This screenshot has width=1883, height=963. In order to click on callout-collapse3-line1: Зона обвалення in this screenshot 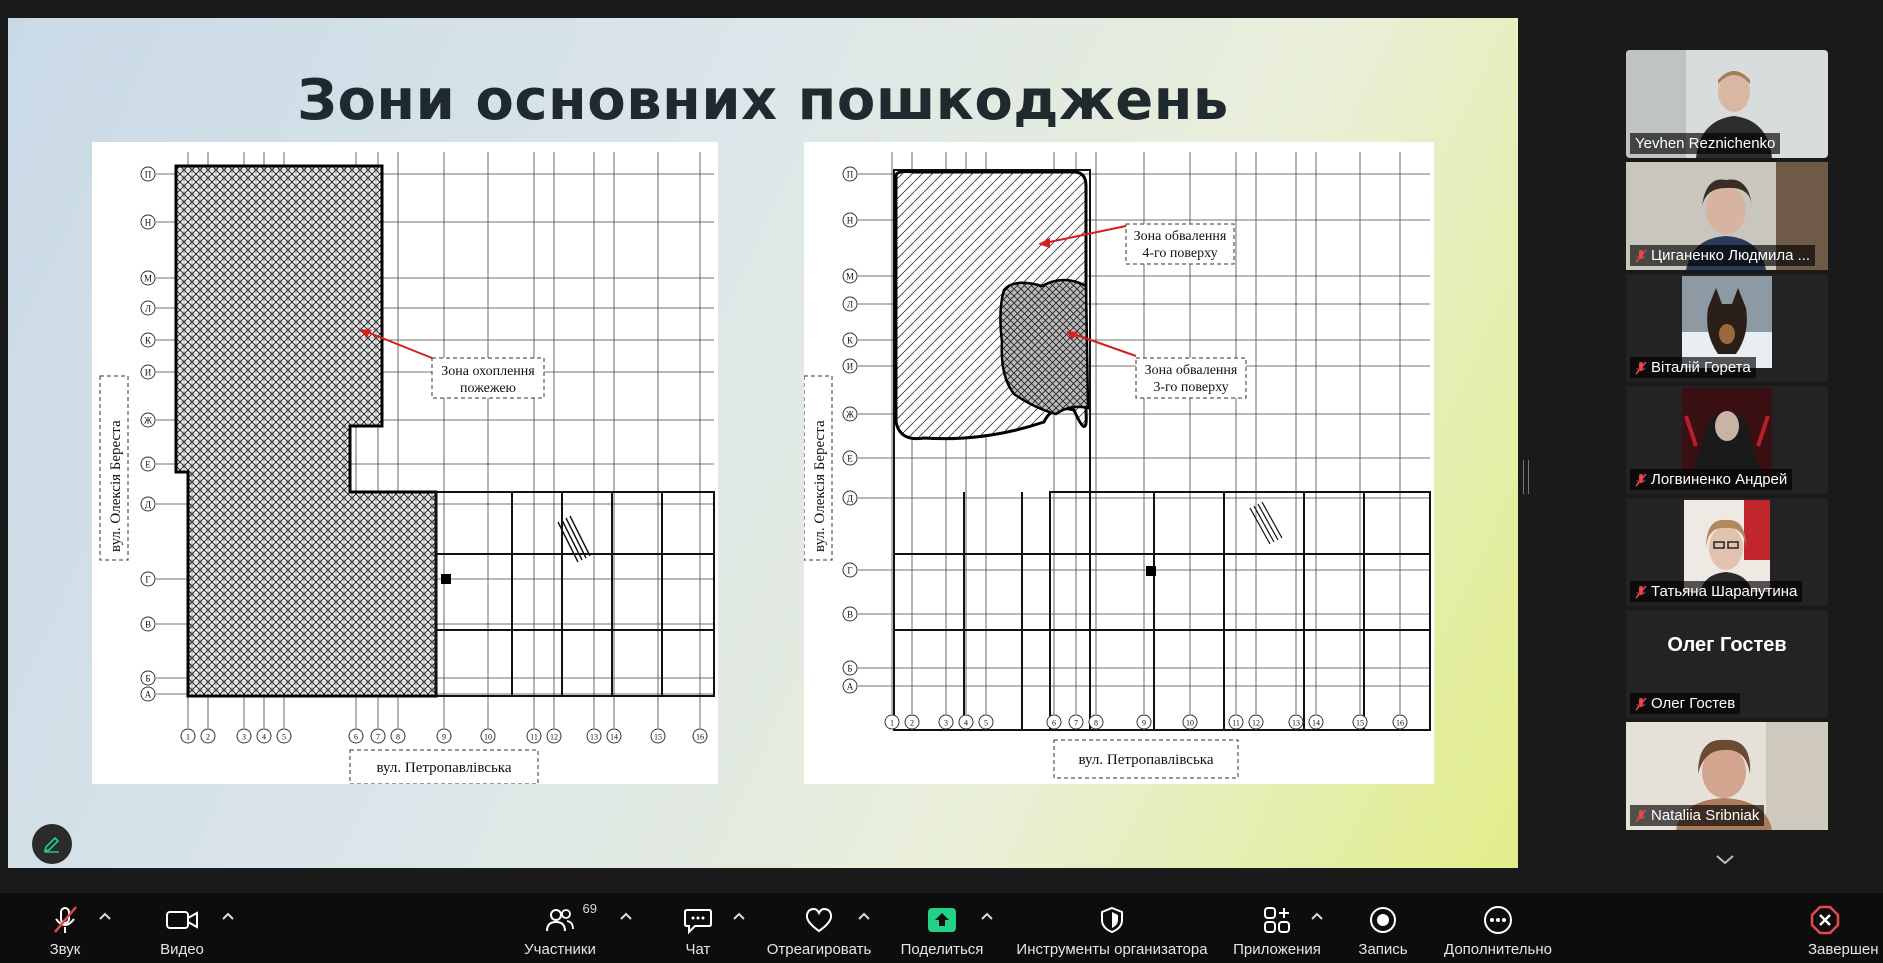, I will do `click(1191, 370)`.